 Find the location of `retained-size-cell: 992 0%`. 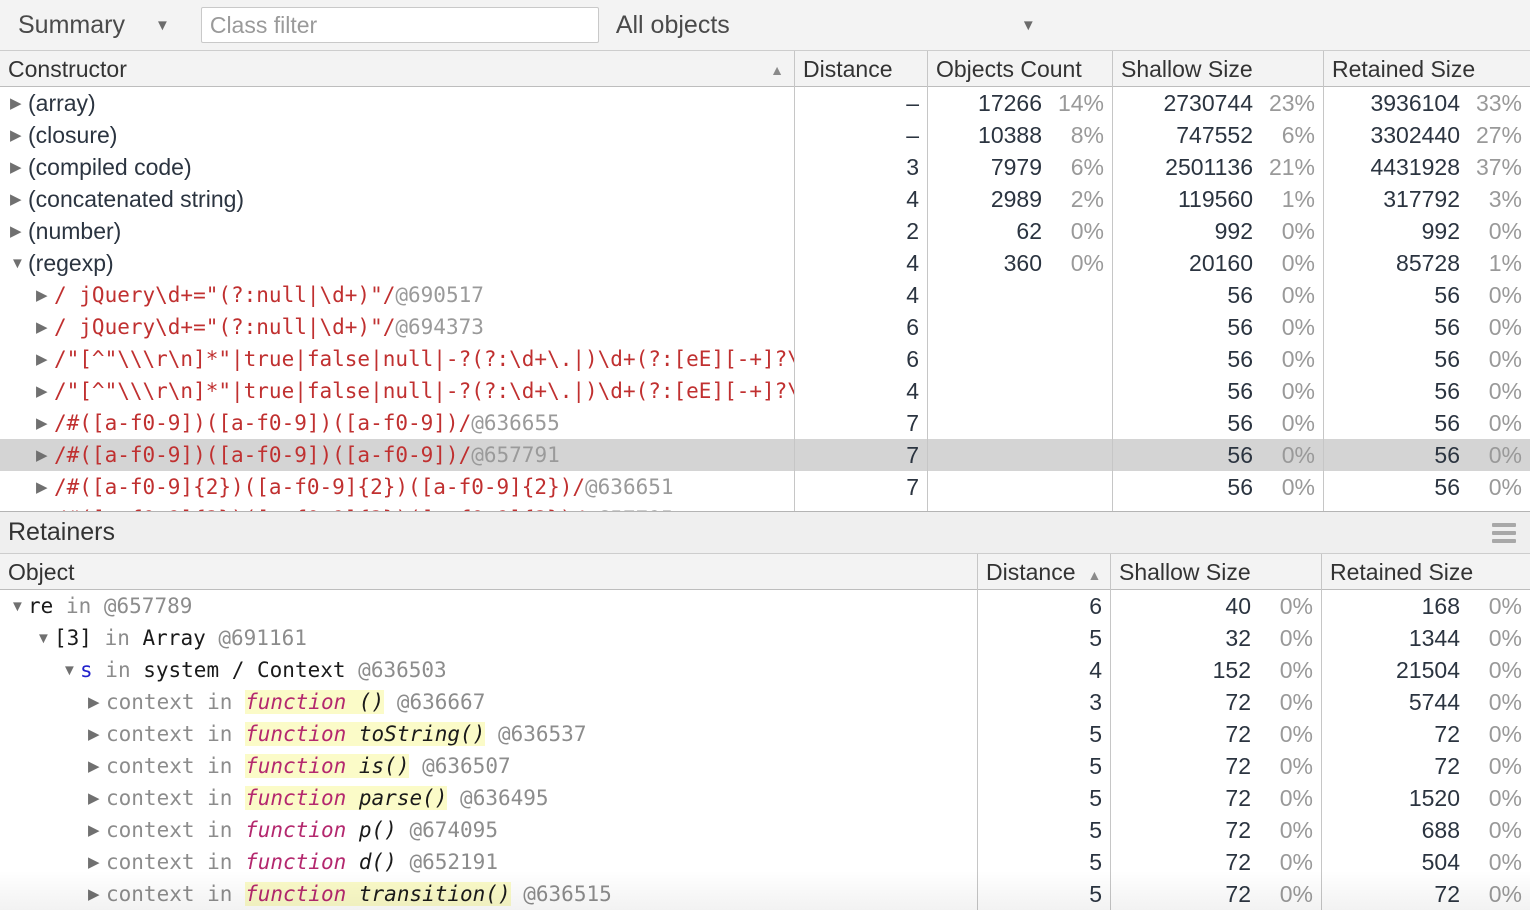

retained-size-cell: 992 0% is located at coordinates (1427, 231).